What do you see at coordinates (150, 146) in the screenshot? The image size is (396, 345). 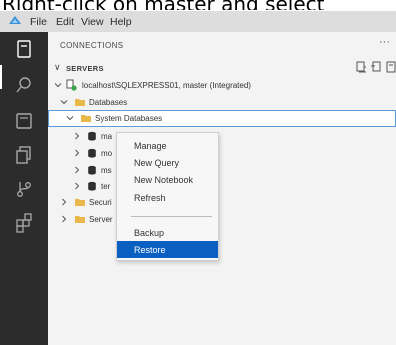 I see `menu-item-label: Manage` at bounding box center [150, 146].